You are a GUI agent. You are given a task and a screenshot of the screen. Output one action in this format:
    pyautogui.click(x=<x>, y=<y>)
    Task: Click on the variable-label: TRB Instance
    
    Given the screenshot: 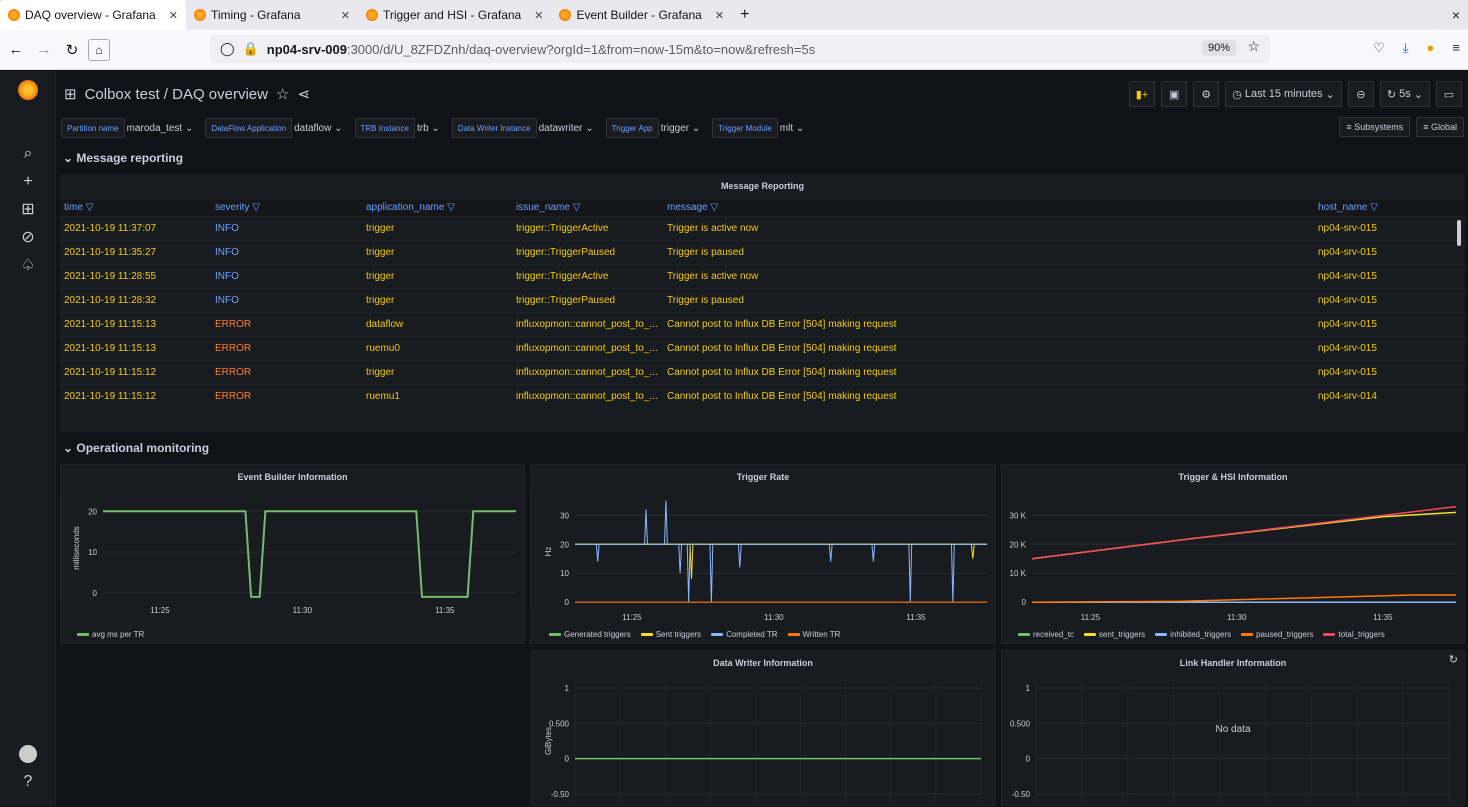 What is the action you would take?
    pyautogui.click(x=384, y=128)
    